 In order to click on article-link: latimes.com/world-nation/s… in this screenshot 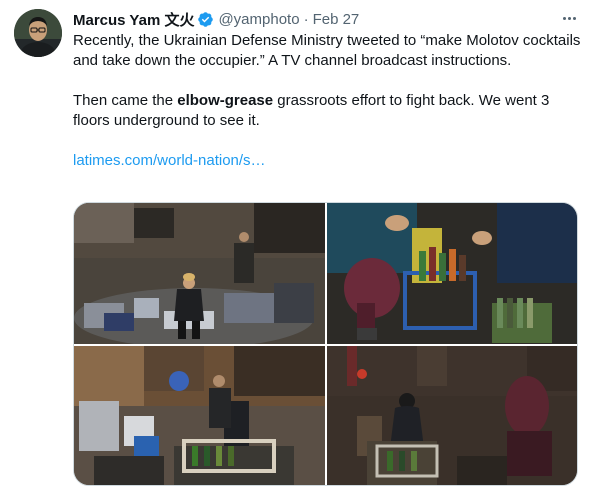, I will do `click(169, 160)`.